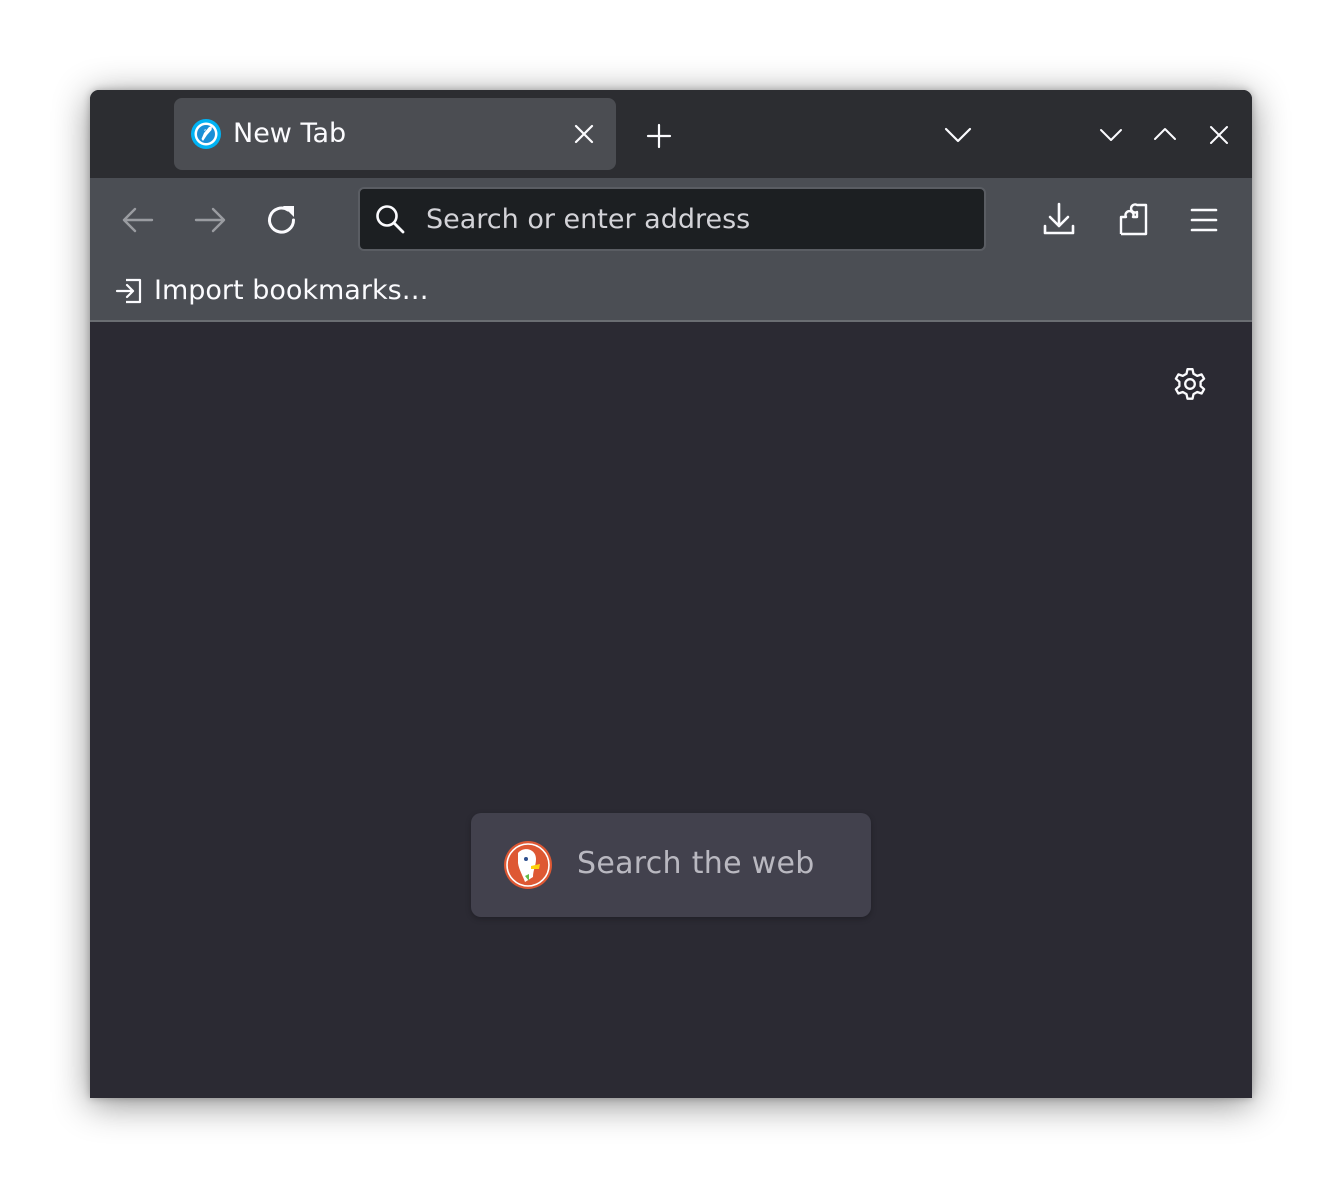  I want to click on tab-title: New Tab, so click(290, 133).